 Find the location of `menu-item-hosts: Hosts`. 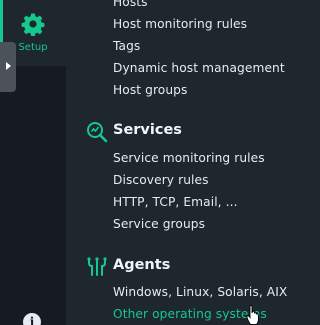

menu-item-hosts: Hosts is located at coordinates (130, 4).